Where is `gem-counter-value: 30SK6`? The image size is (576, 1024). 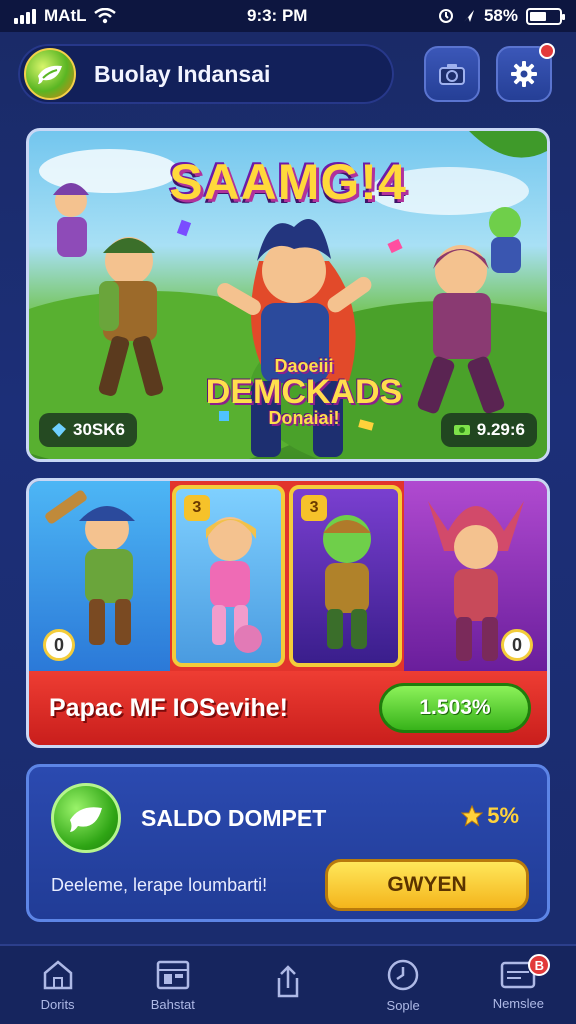 gem-counter-value: 30SK6 is located at coordinates (99, 429).